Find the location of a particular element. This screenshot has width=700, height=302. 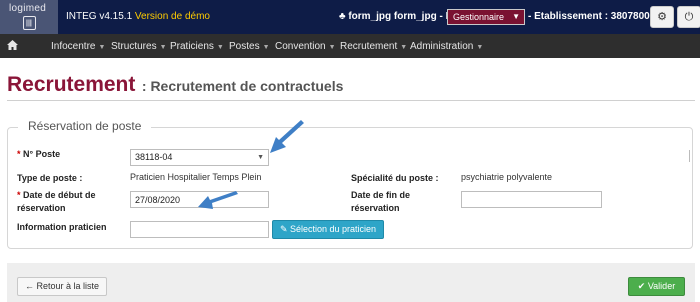

date-fin-input is located at coordinates (531, 199).